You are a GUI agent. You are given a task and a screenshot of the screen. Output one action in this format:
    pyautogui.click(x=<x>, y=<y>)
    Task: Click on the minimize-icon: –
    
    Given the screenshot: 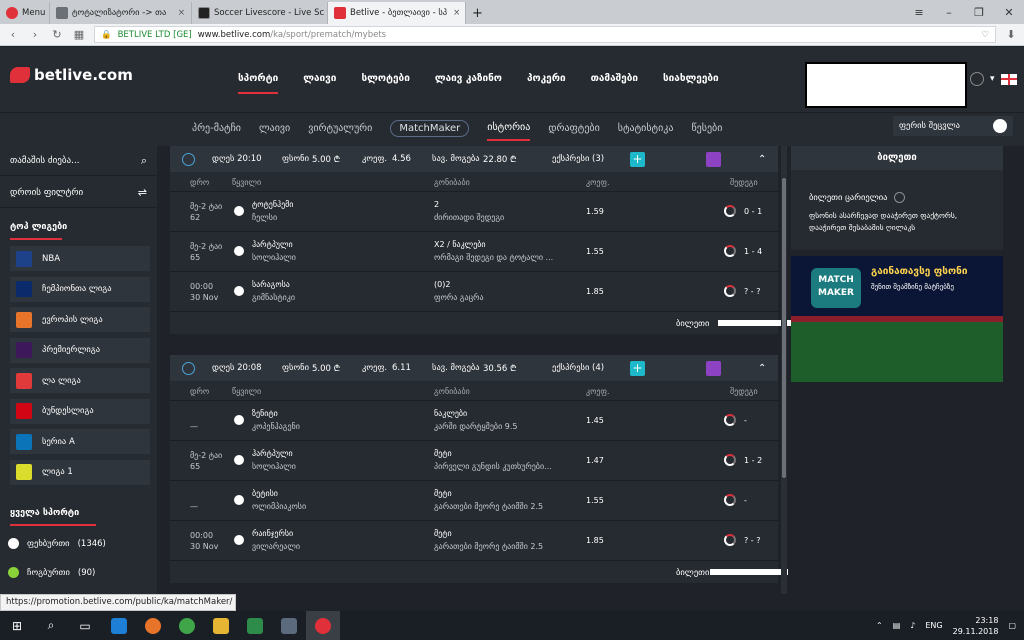 What is the action you would take?
    pyautogui.click(x=949, y=12)
    